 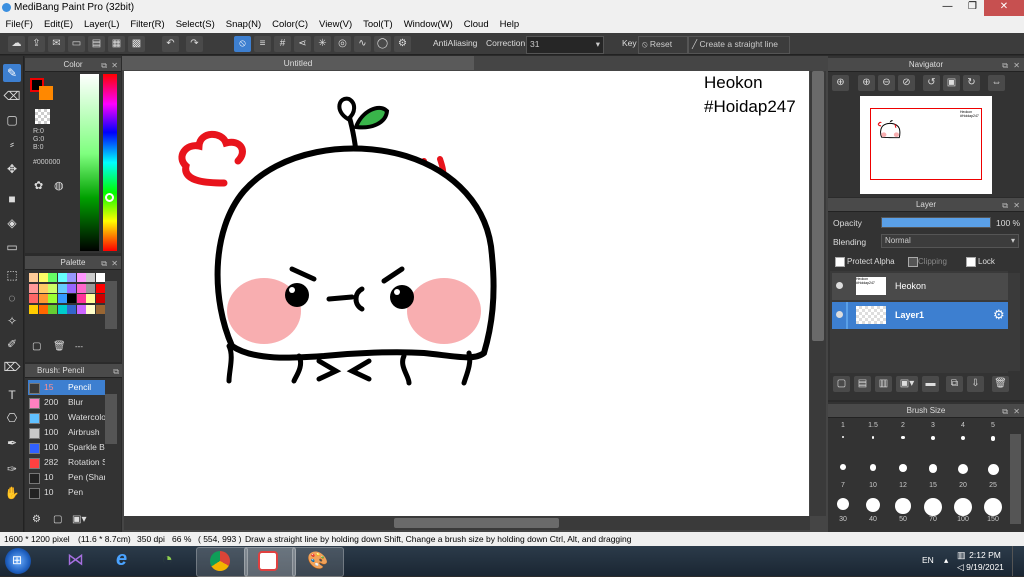 What do you see at coordinates (873, 438) in the screenshot?
I see `brush-size-option: 1.5` at bounding box center [873, 438].